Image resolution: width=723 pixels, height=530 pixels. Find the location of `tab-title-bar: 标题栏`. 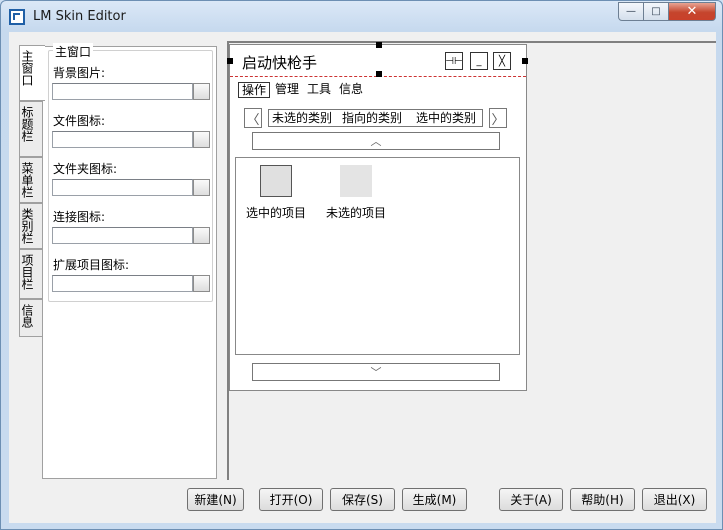

tab-title-bar: 标题栏 is located at coordinates (31, 129).